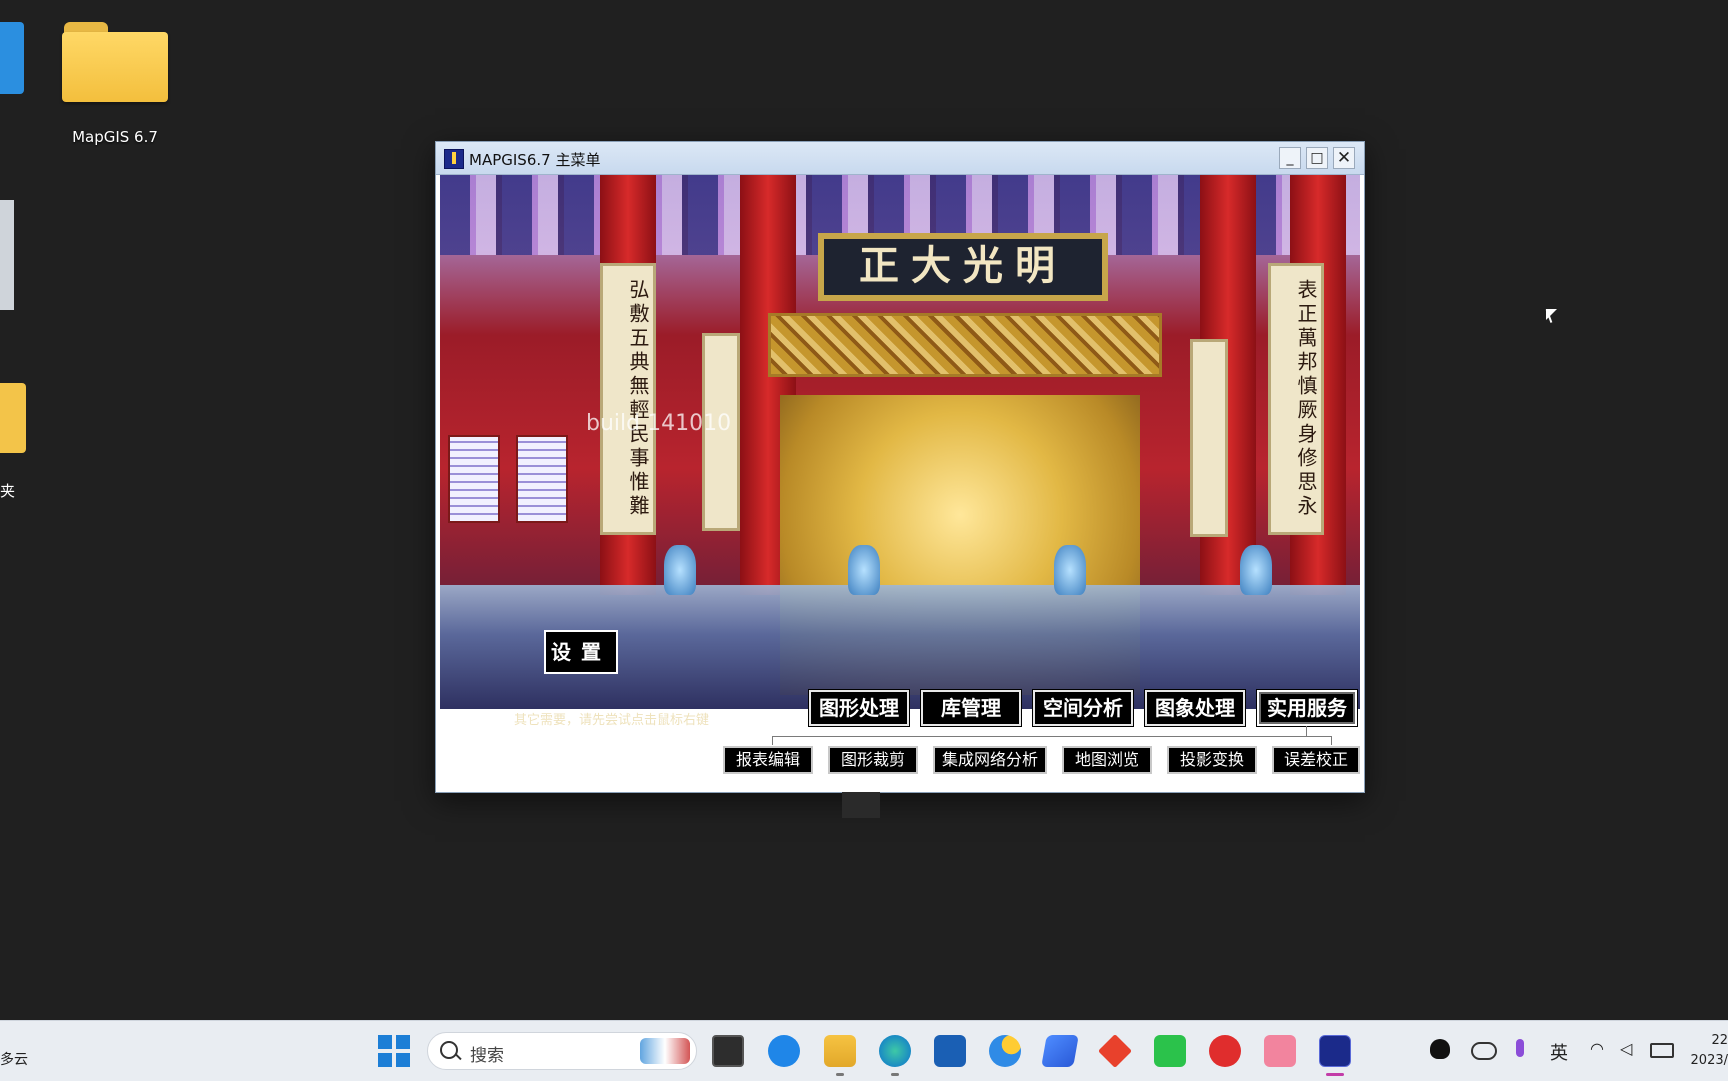  What do you see at coordinates (963, 267) in the screenshot?
I see `plaque: 正大光明` at bounding box center [963, 267].